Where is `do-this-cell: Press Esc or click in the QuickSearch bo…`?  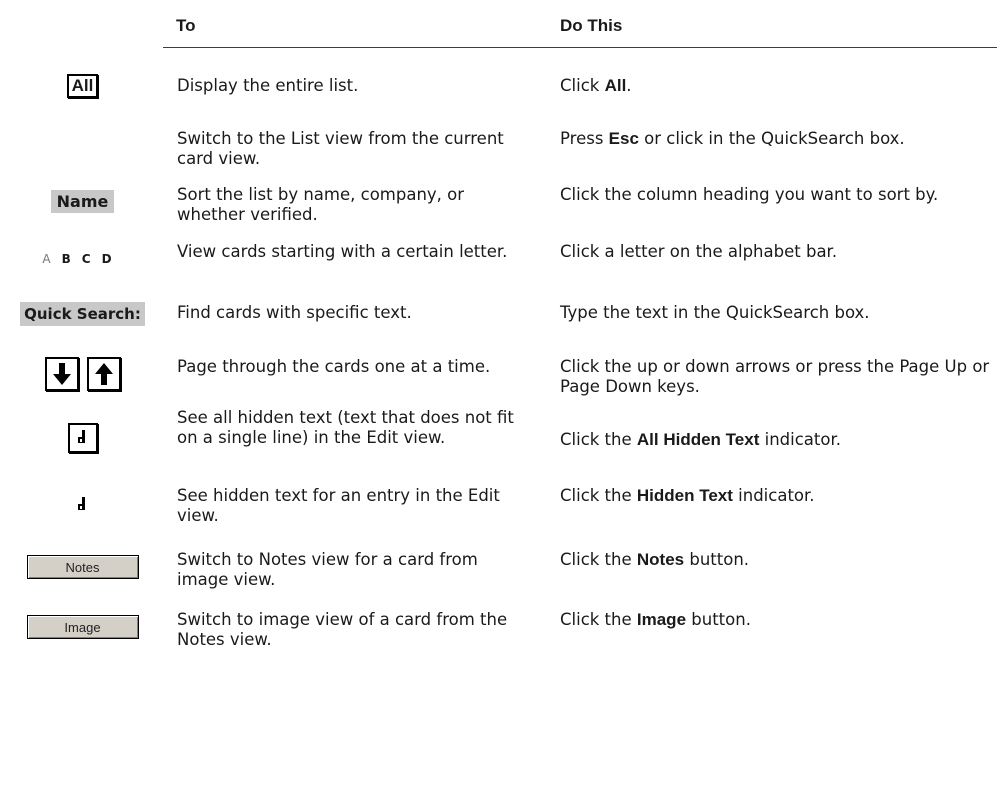 do-this-cell: Press Esc or click in the QuickSearch bo… is located at coordinates (732, 138).